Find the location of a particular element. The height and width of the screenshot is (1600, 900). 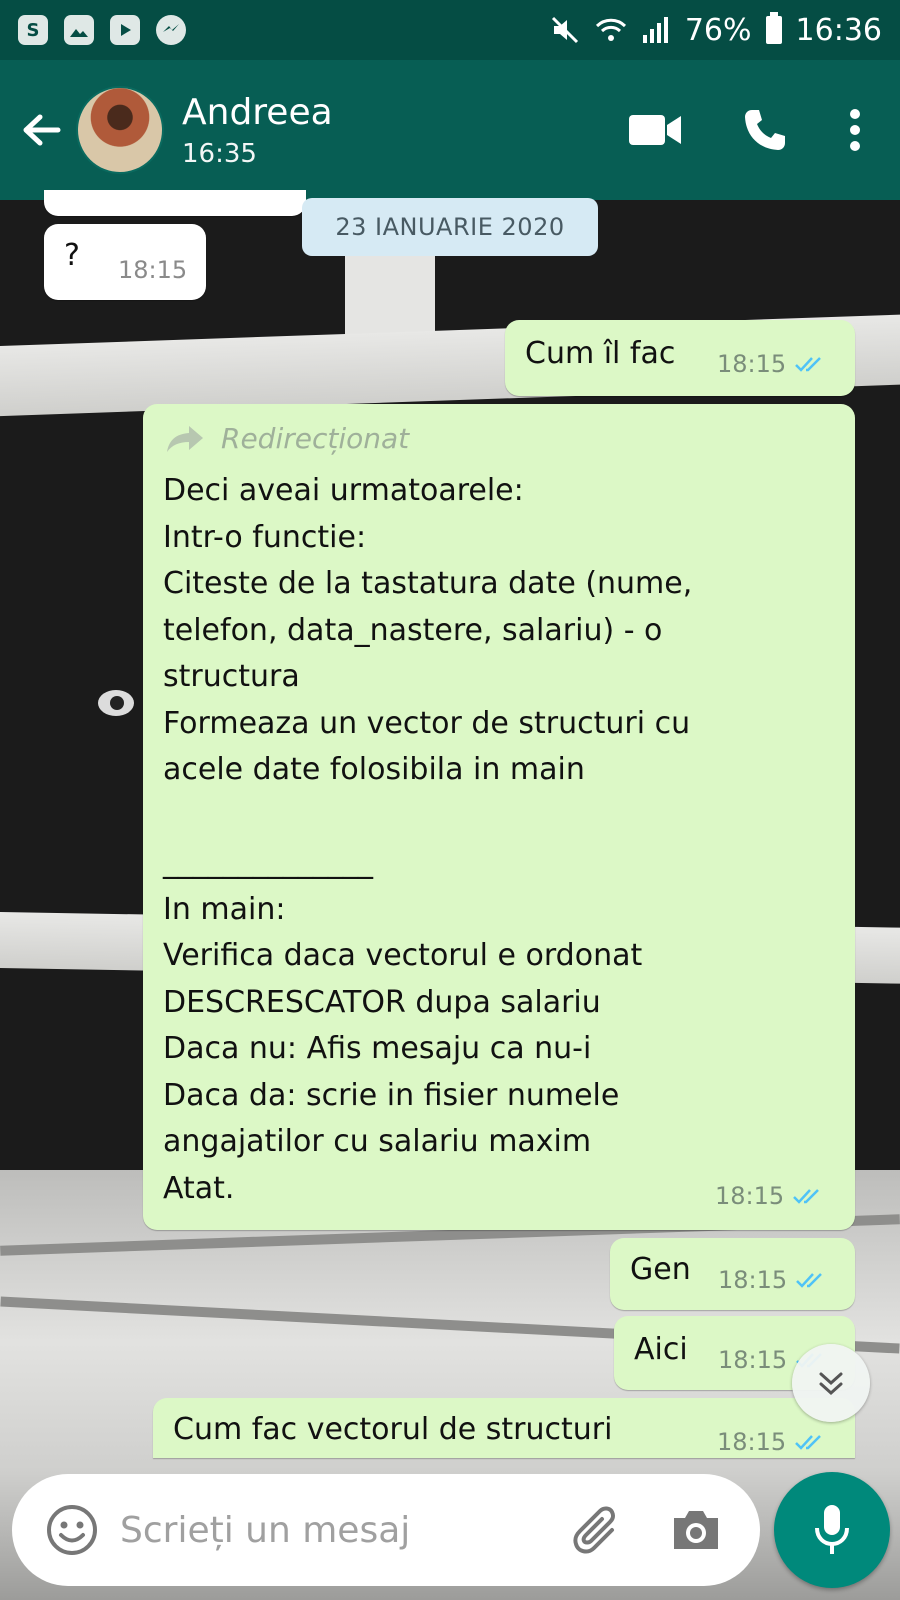

messenger-icon is located at coordinates (171, 30).